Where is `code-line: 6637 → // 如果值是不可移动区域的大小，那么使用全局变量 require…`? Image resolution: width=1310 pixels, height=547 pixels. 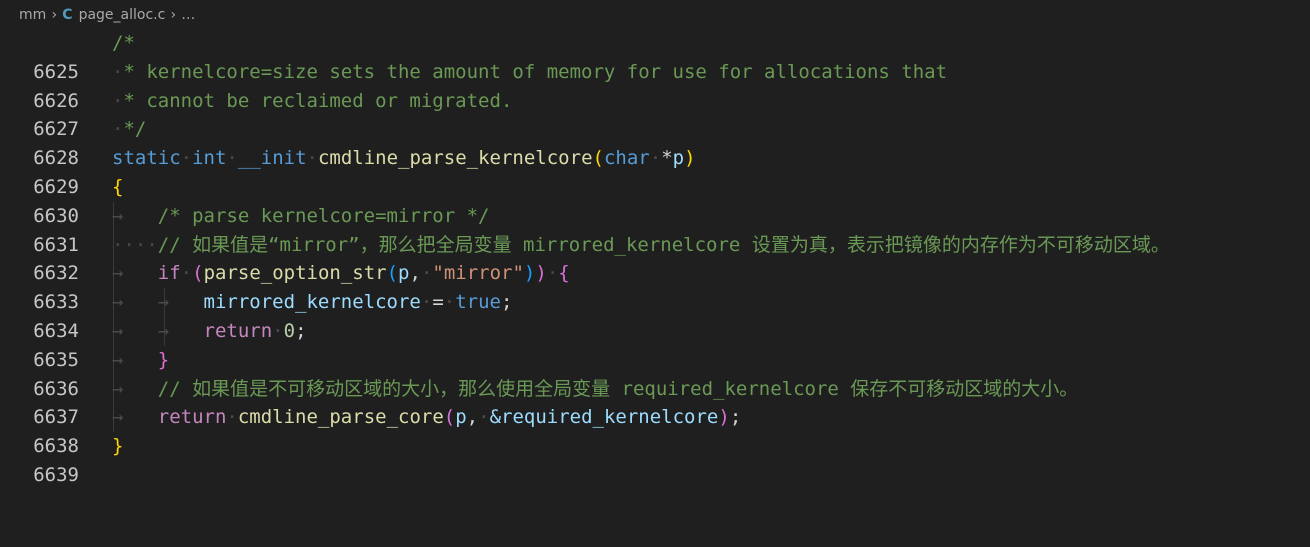
code-line: 6637 → // 如果值是不可移动区域的大小，那么使用全局变量 require… is located at coordinates (655, 401).